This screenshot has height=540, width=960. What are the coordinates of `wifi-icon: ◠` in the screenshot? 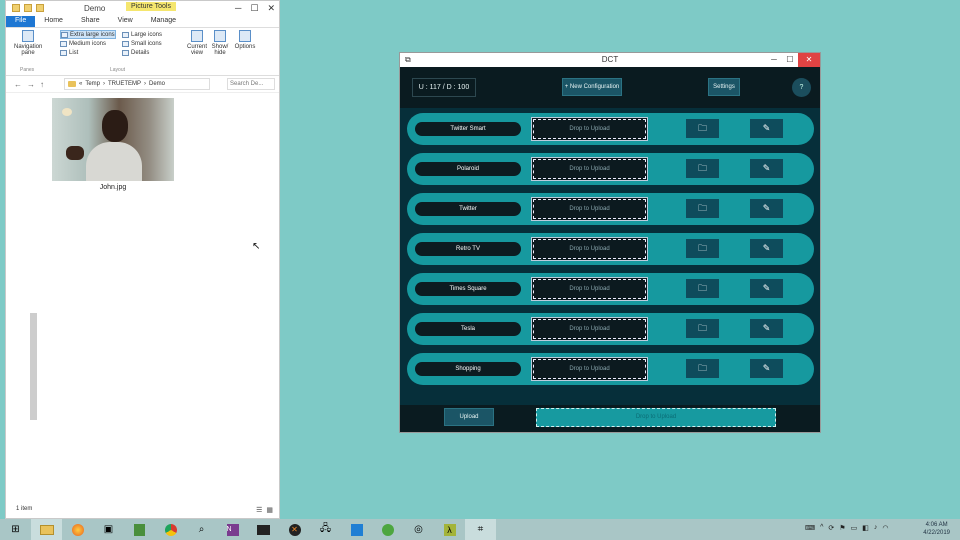 It's located at (885, 528).